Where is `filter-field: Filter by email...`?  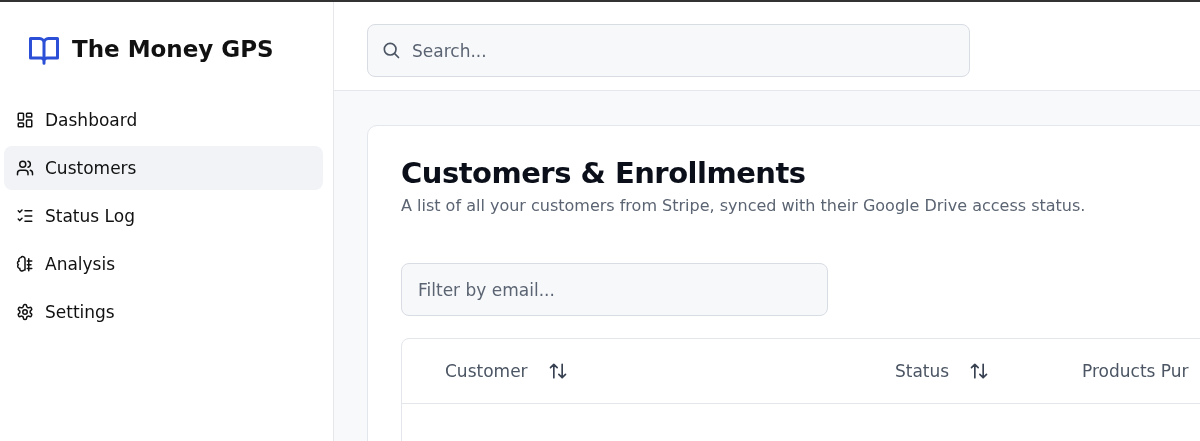 filter-field: Filter by email... is located at coordinates (614, 289).